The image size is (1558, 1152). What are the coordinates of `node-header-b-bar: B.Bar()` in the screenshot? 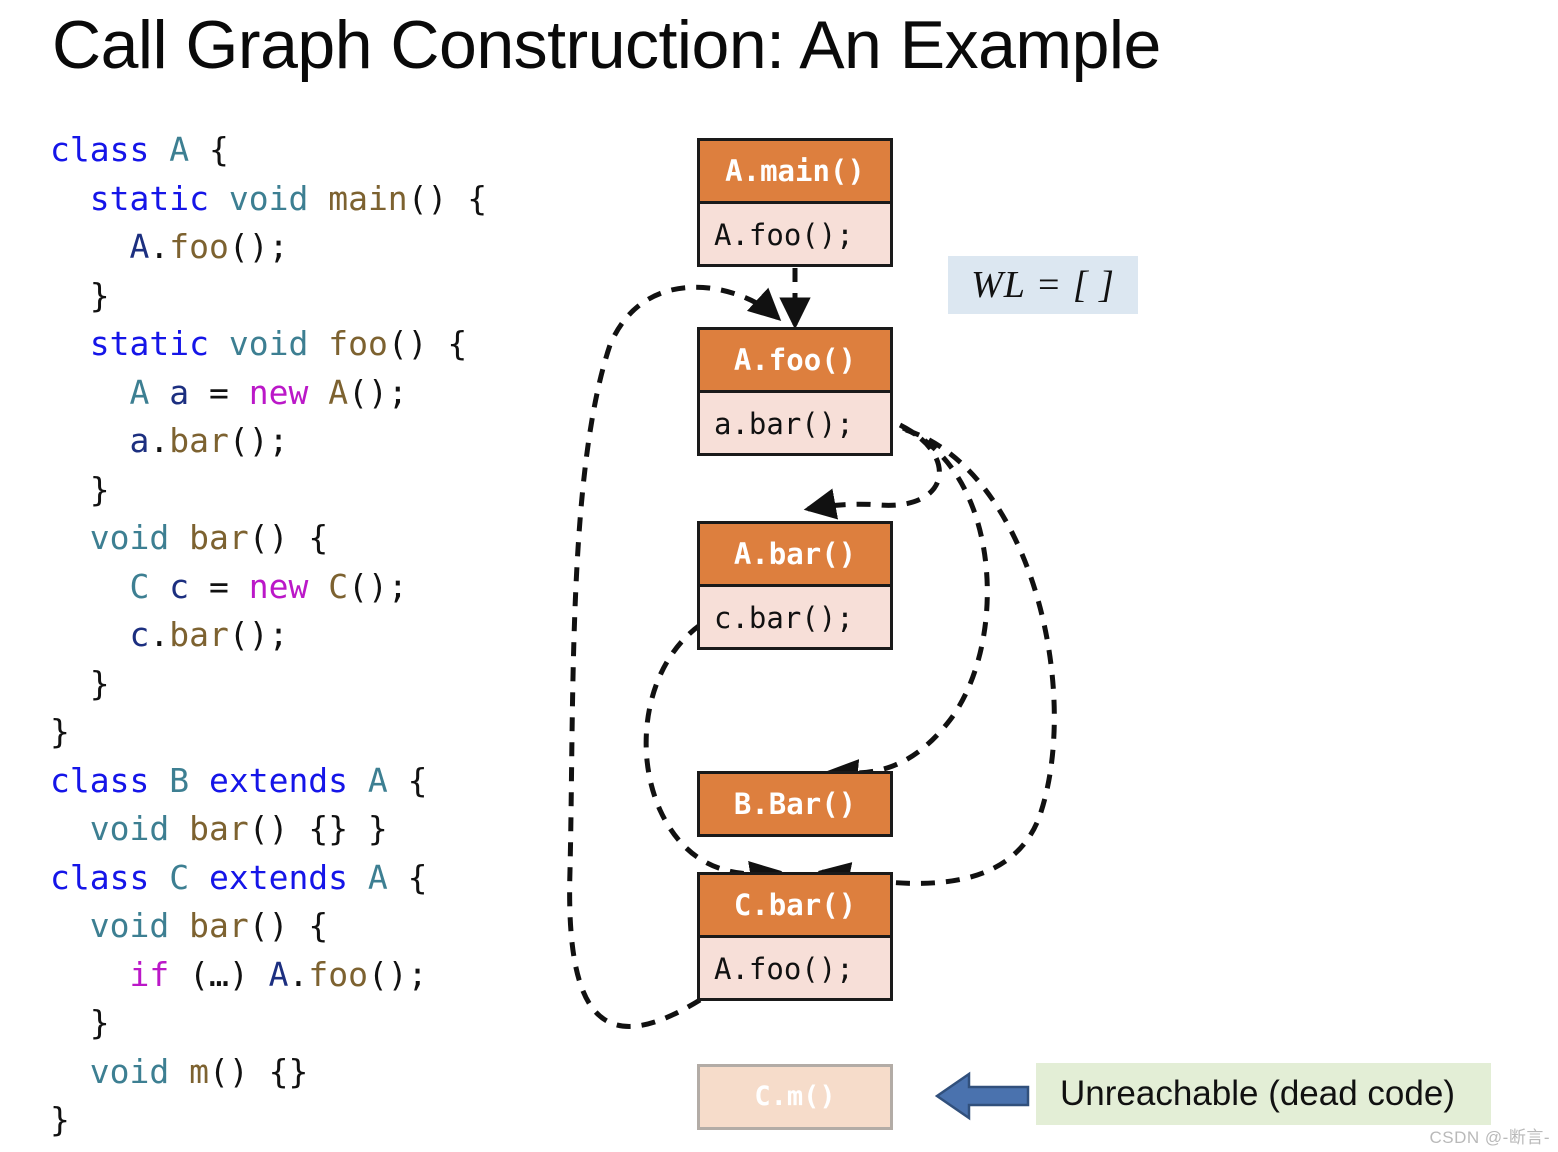 It's located at (795, 804).